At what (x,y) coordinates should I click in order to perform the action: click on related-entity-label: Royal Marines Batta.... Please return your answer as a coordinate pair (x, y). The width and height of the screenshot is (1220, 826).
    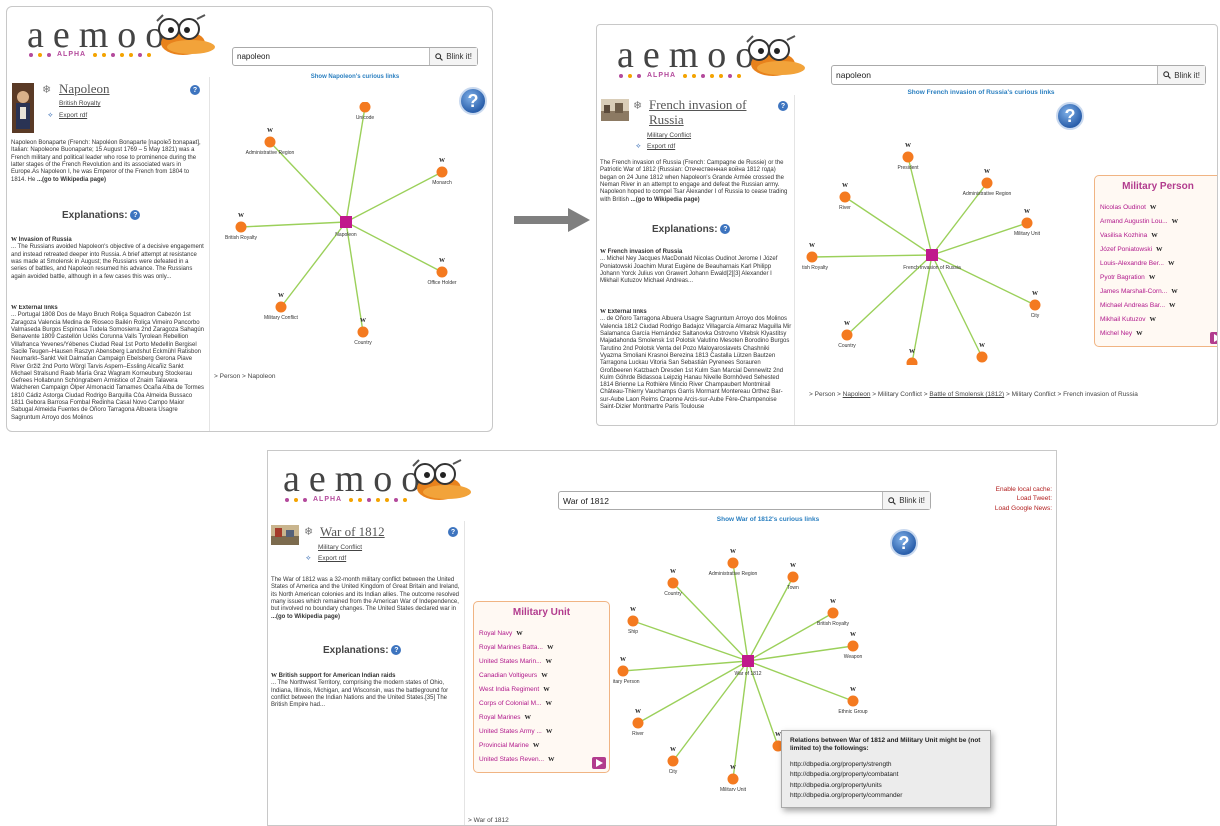
    Looking at the image, I should click on (511, 647).